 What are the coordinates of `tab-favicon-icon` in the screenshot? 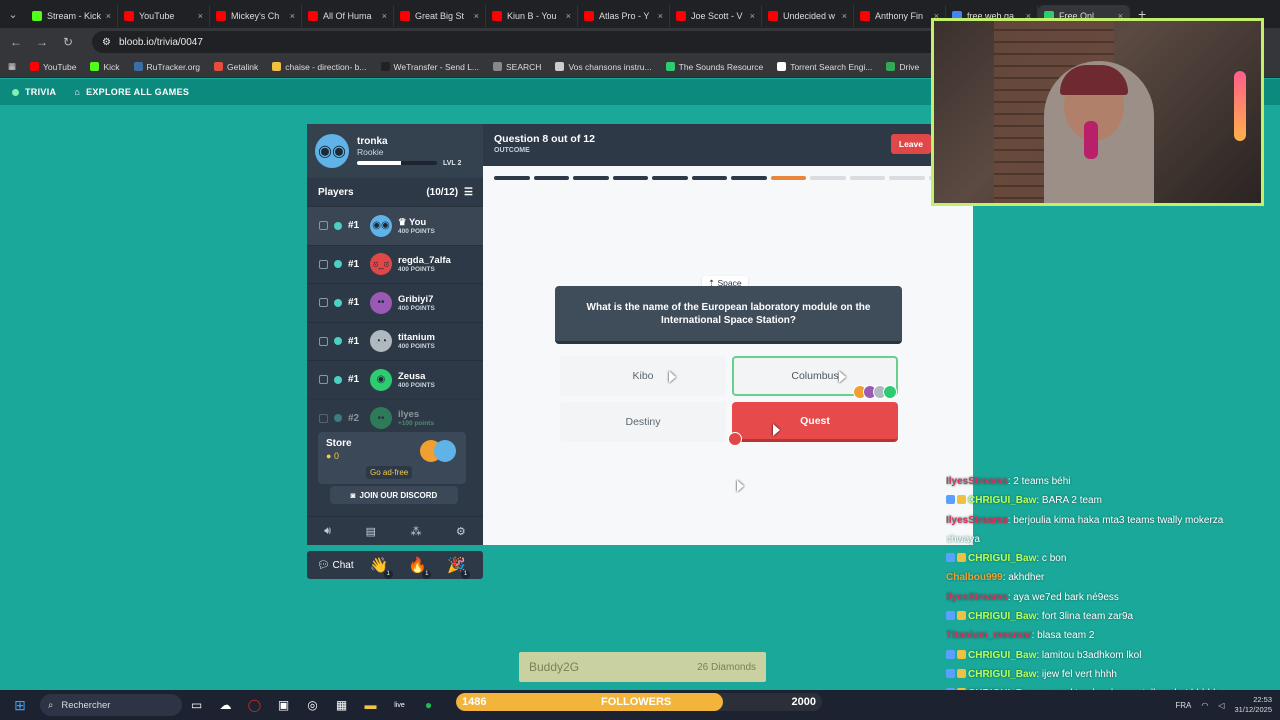 It's located at (37, 16).